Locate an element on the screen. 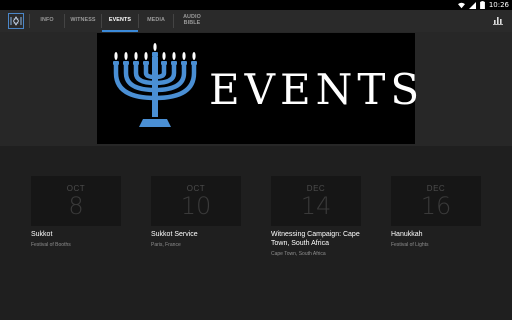  event-day: 8 is located at coordinates (76, 206).